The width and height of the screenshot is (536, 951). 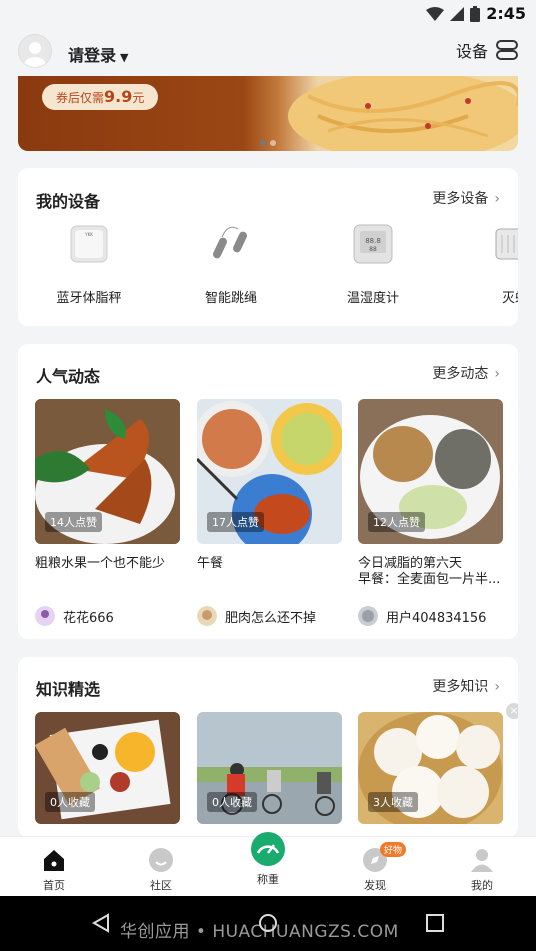 I want to click on tab-label: 发现, so click(x=375, y=885).